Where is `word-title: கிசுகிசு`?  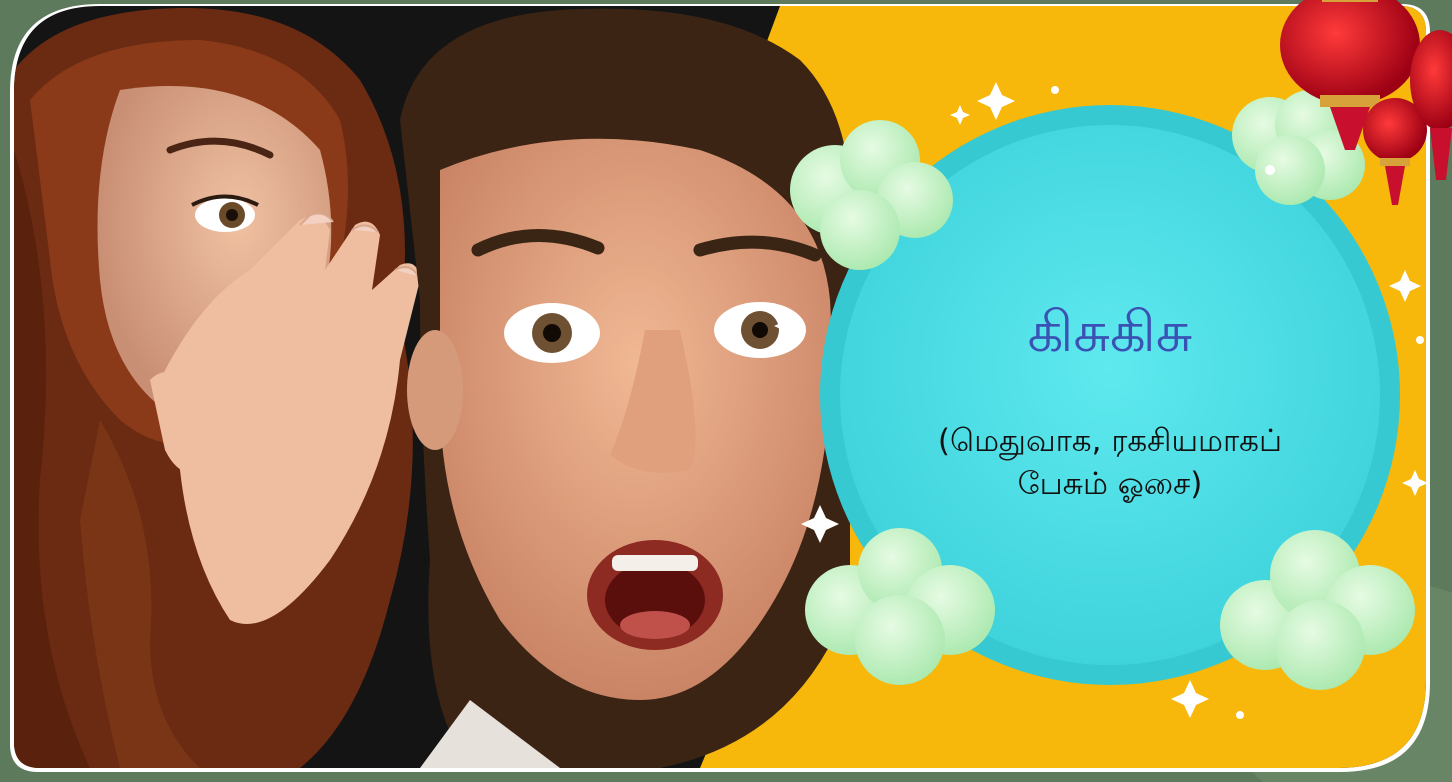 word-title: கிசுகிசு is located at coordinates (1110, 332).